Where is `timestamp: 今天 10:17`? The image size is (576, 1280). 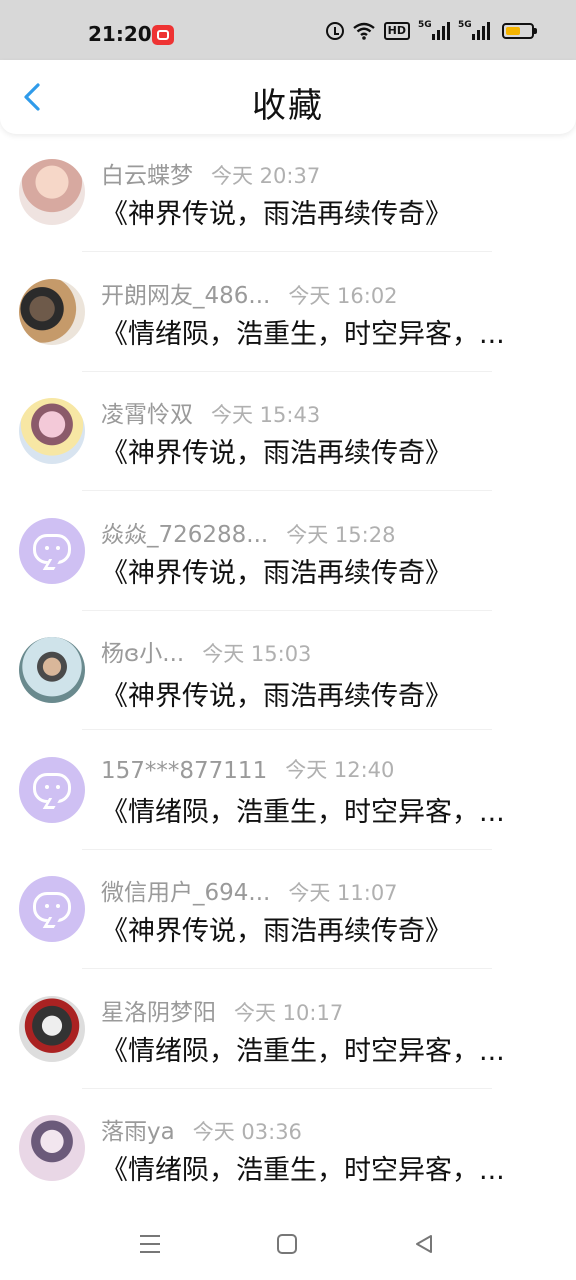 timestamp: 今天 10:17 is located at coordinates (289, 1013).